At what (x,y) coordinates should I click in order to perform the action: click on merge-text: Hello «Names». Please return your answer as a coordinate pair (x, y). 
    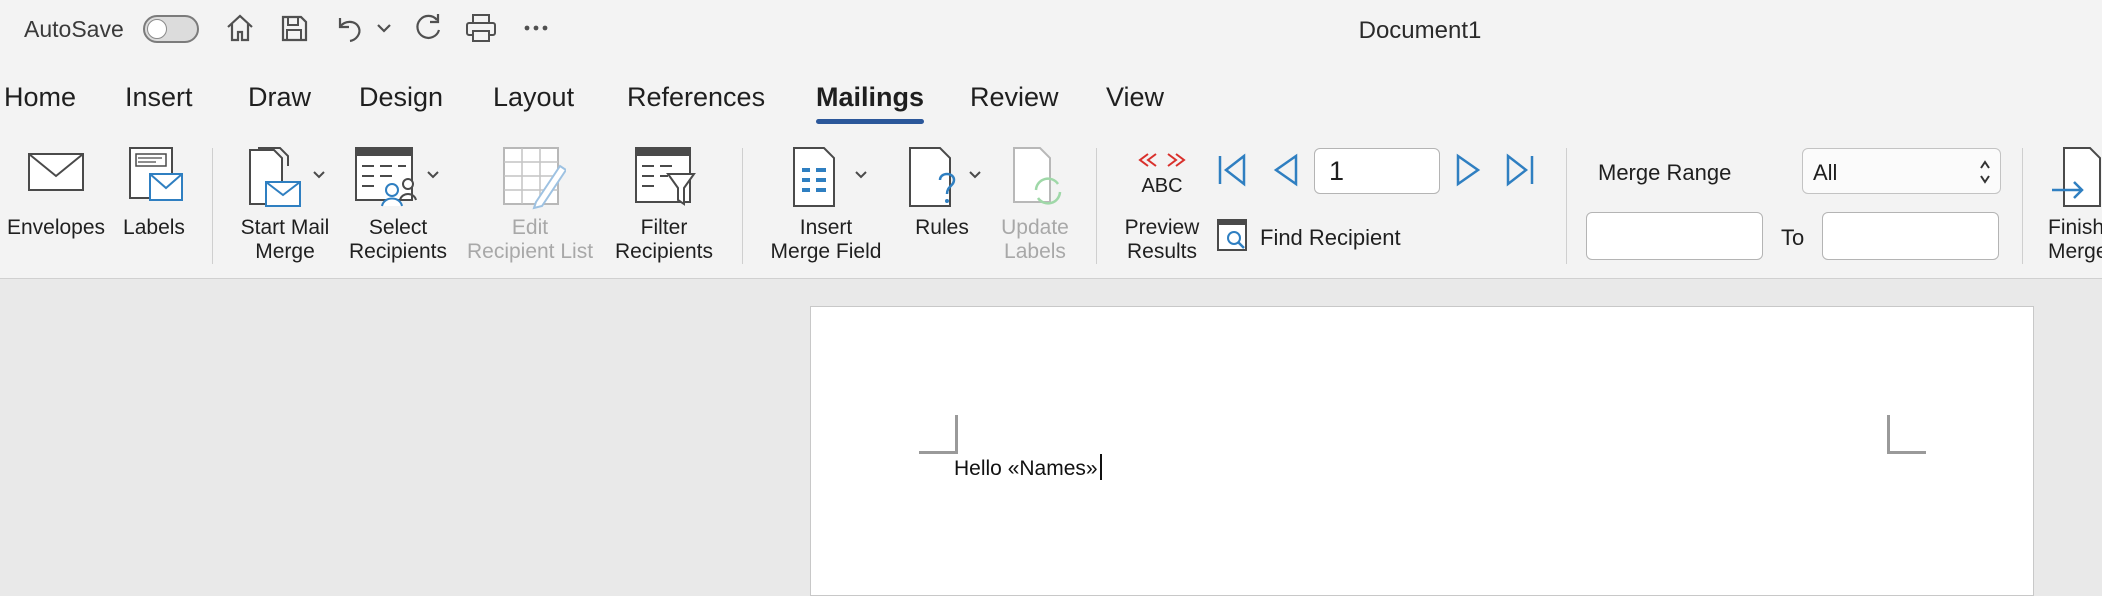
    Looking at the image, I should click on (1026, 468).